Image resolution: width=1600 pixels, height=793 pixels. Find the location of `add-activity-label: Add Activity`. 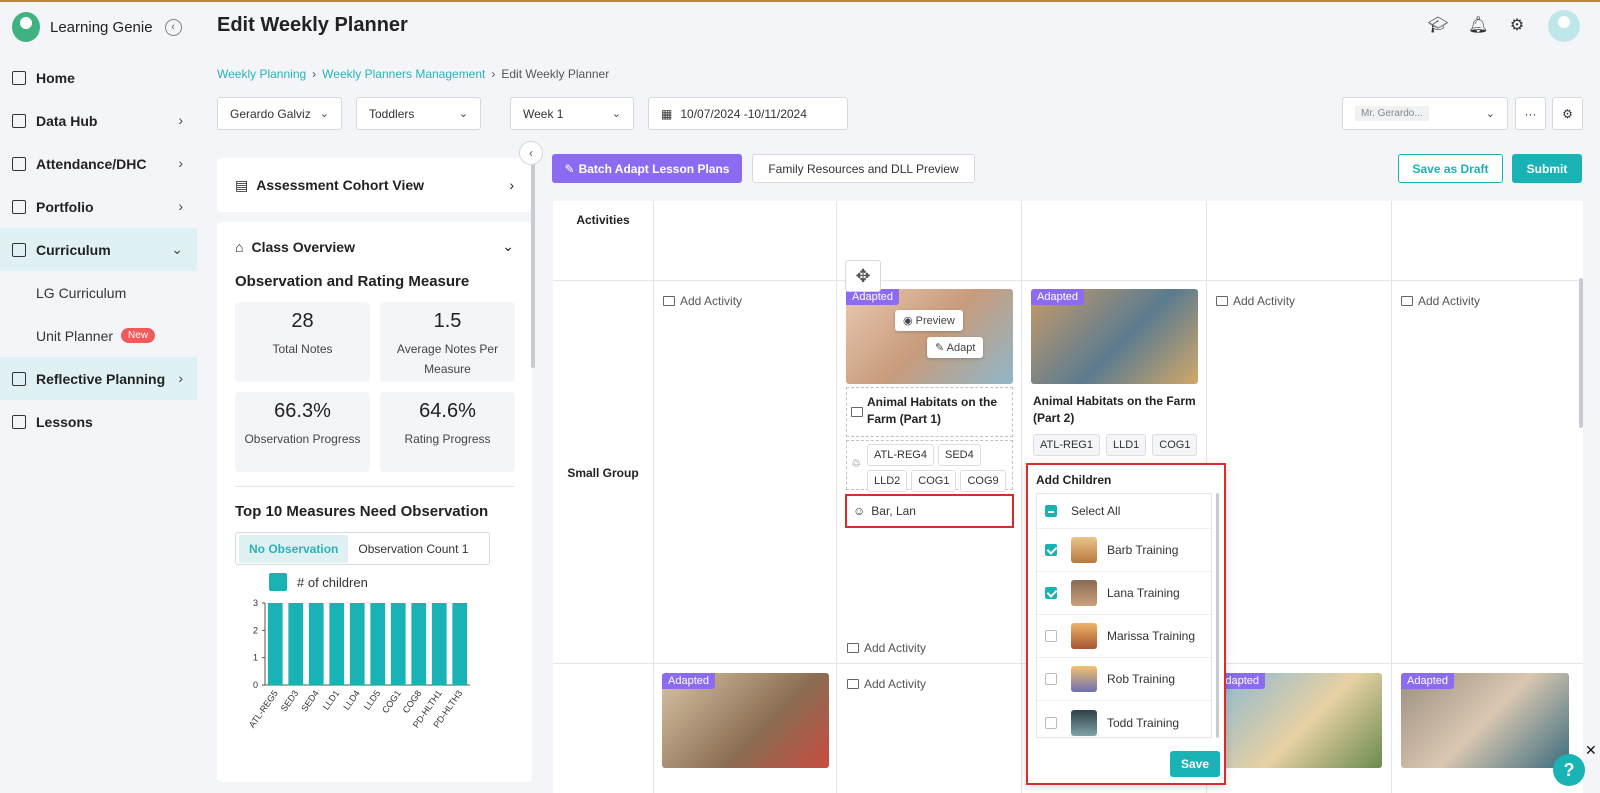

add-activity-label: Add Activity is located at coordinates (895, 684).